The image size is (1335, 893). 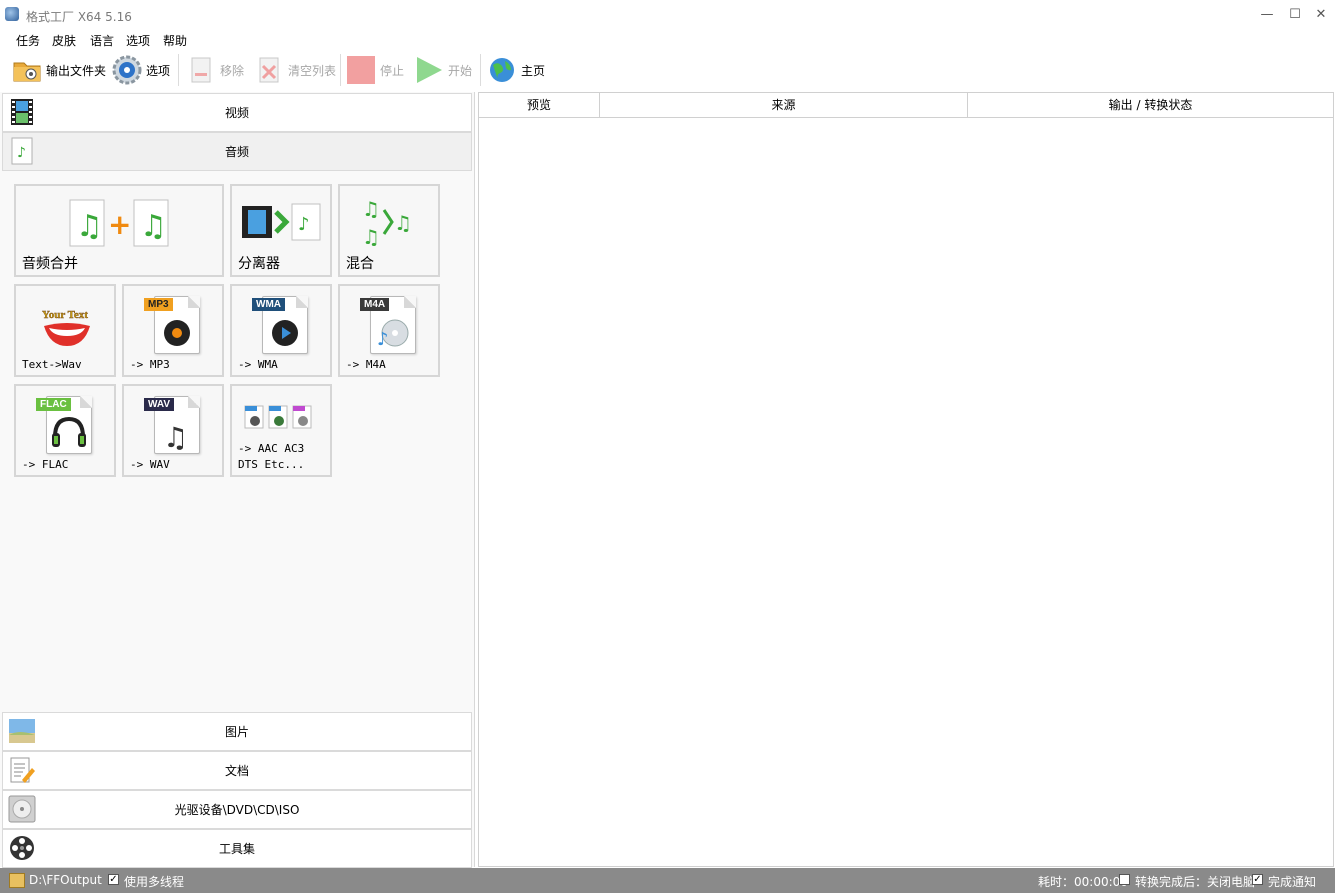 What do you see at coordinates (22, 770) in the screenshot?
I see `document-edit-icon` at bounding box center [22, 770].